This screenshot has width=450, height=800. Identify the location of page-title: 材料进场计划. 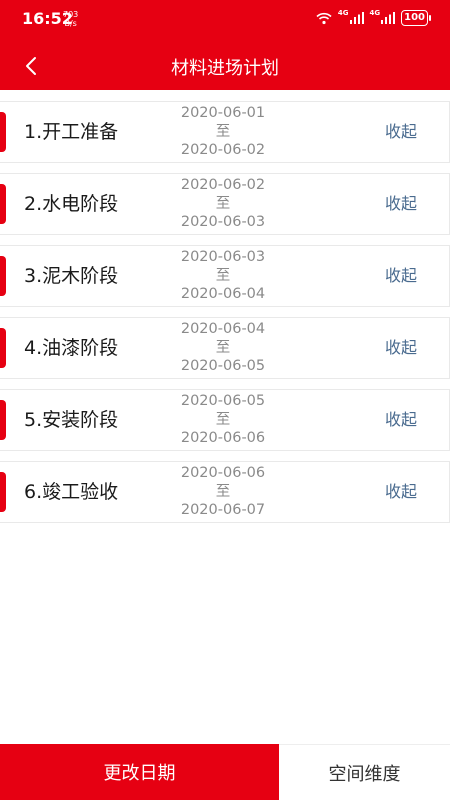
(225, 68).